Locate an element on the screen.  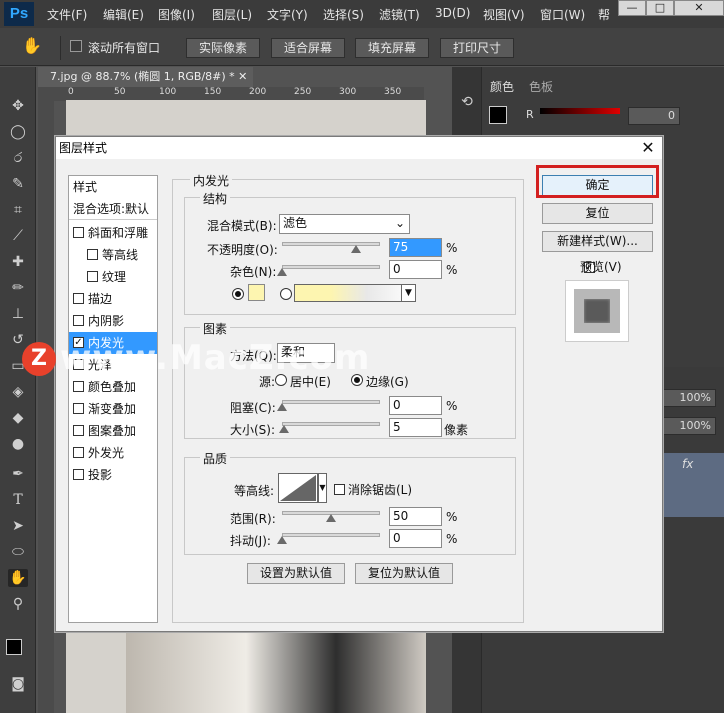
pen-icon: ✒ is located at coordinates (18, 474).